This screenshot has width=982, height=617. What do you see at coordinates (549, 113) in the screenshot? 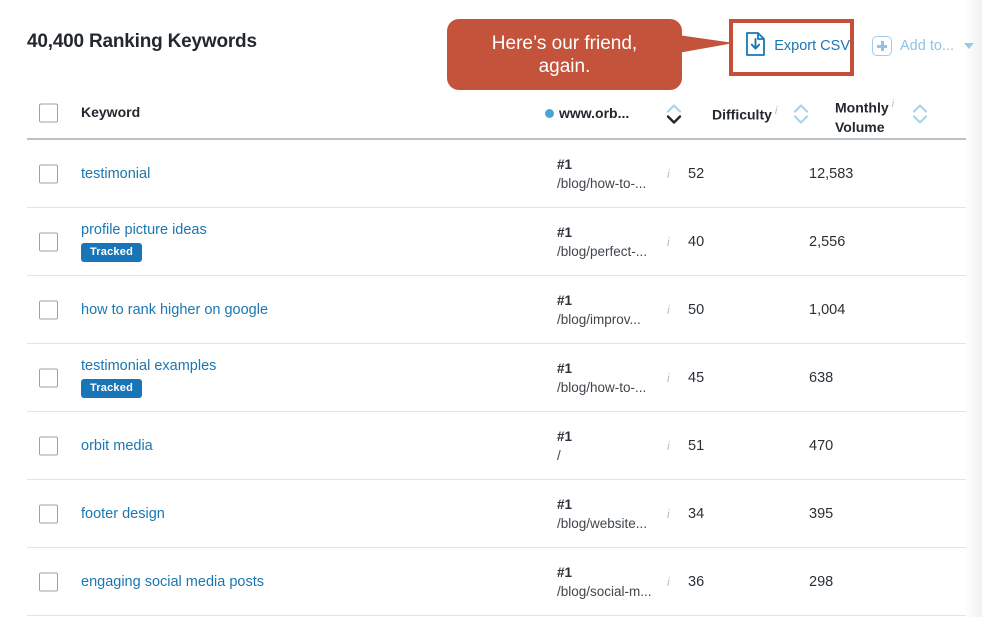
I see `domain-dot-icon` at bounding box center [549, 113].